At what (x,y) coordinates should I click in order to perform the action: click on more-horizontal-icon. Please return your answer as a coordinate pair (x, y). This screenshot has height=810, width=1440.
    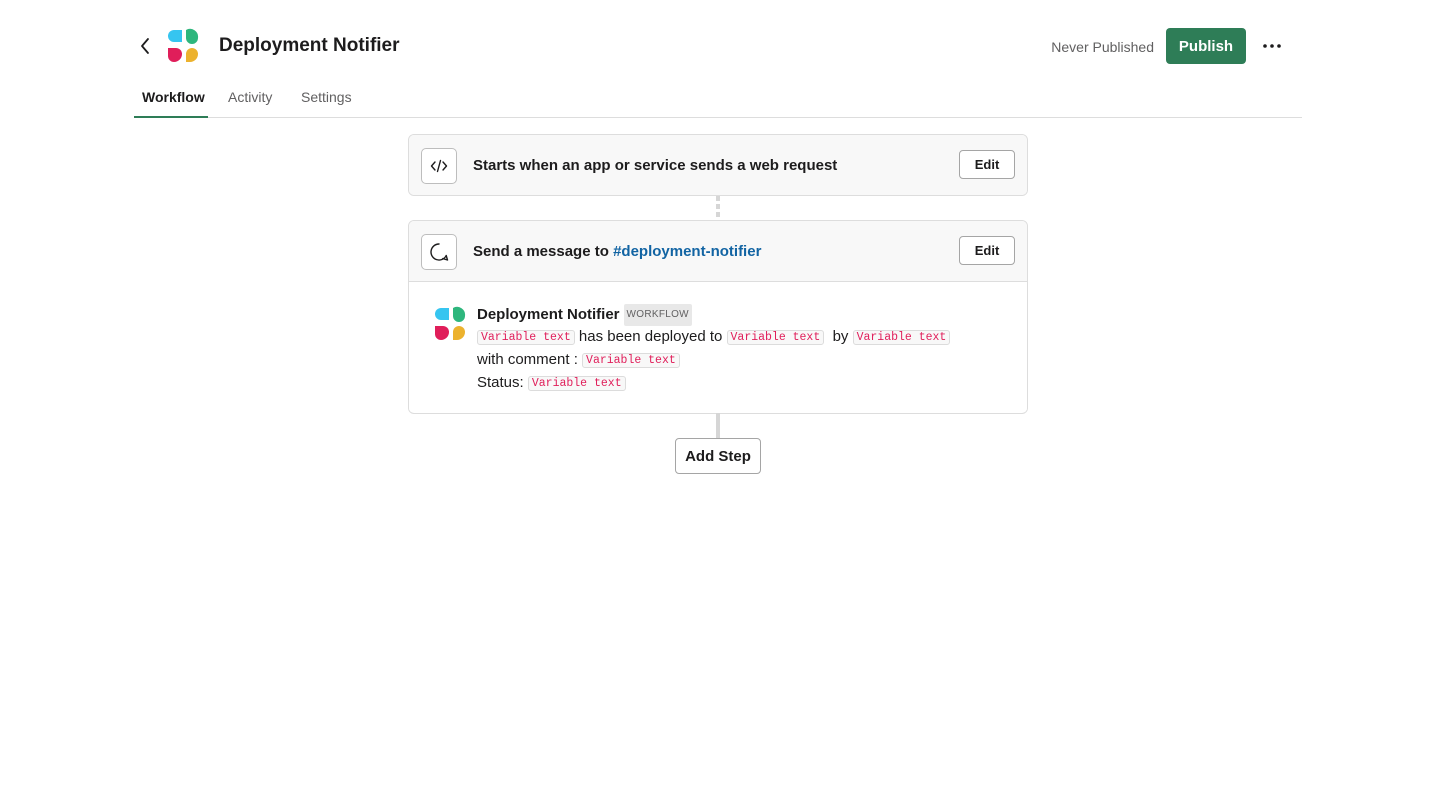
    Looking at the image, I should click on (1272, 46).